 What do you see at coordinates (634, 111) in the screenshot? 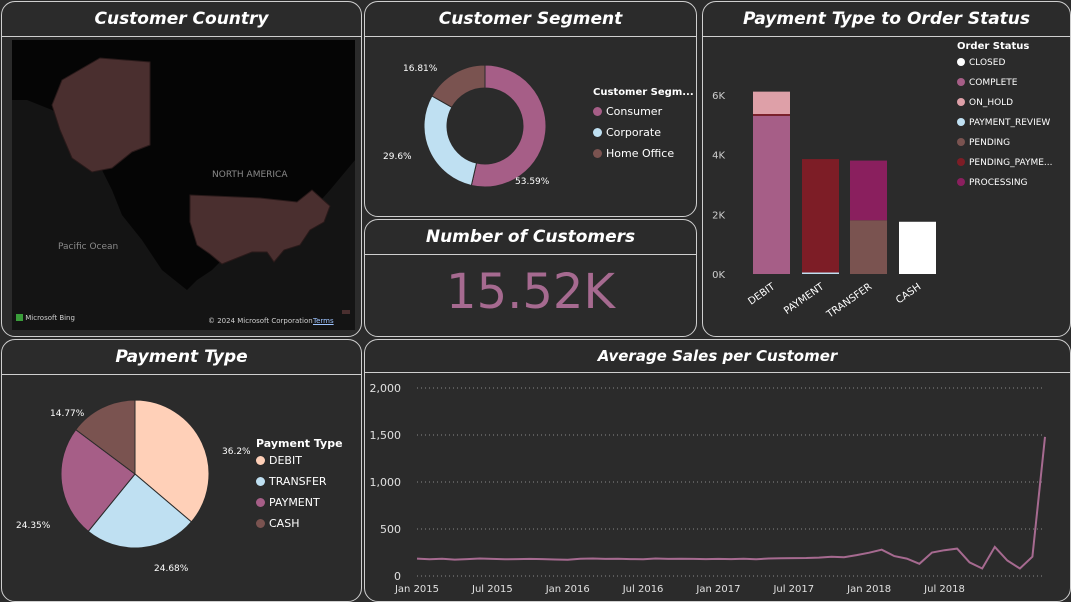
I see `legend-consumer-label: Consumer` at bounding box center [634, 111].